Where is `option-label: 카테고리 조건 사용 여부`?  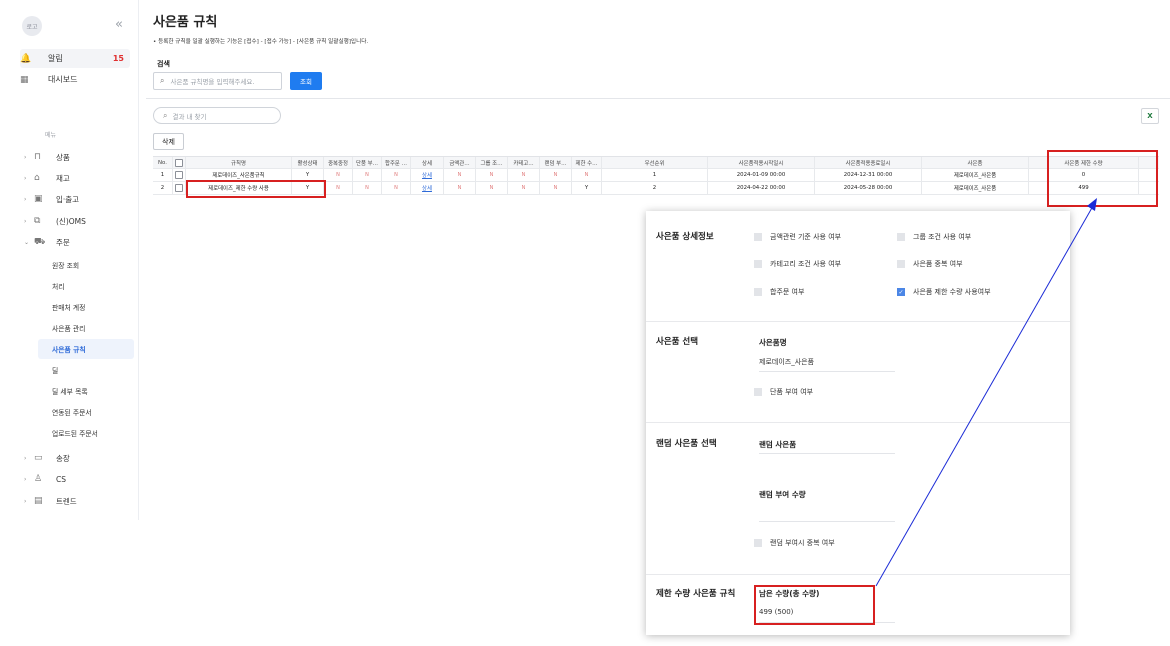
option-label: 카테고리 조건 사용 여부 is located at coordinates (806, 264).